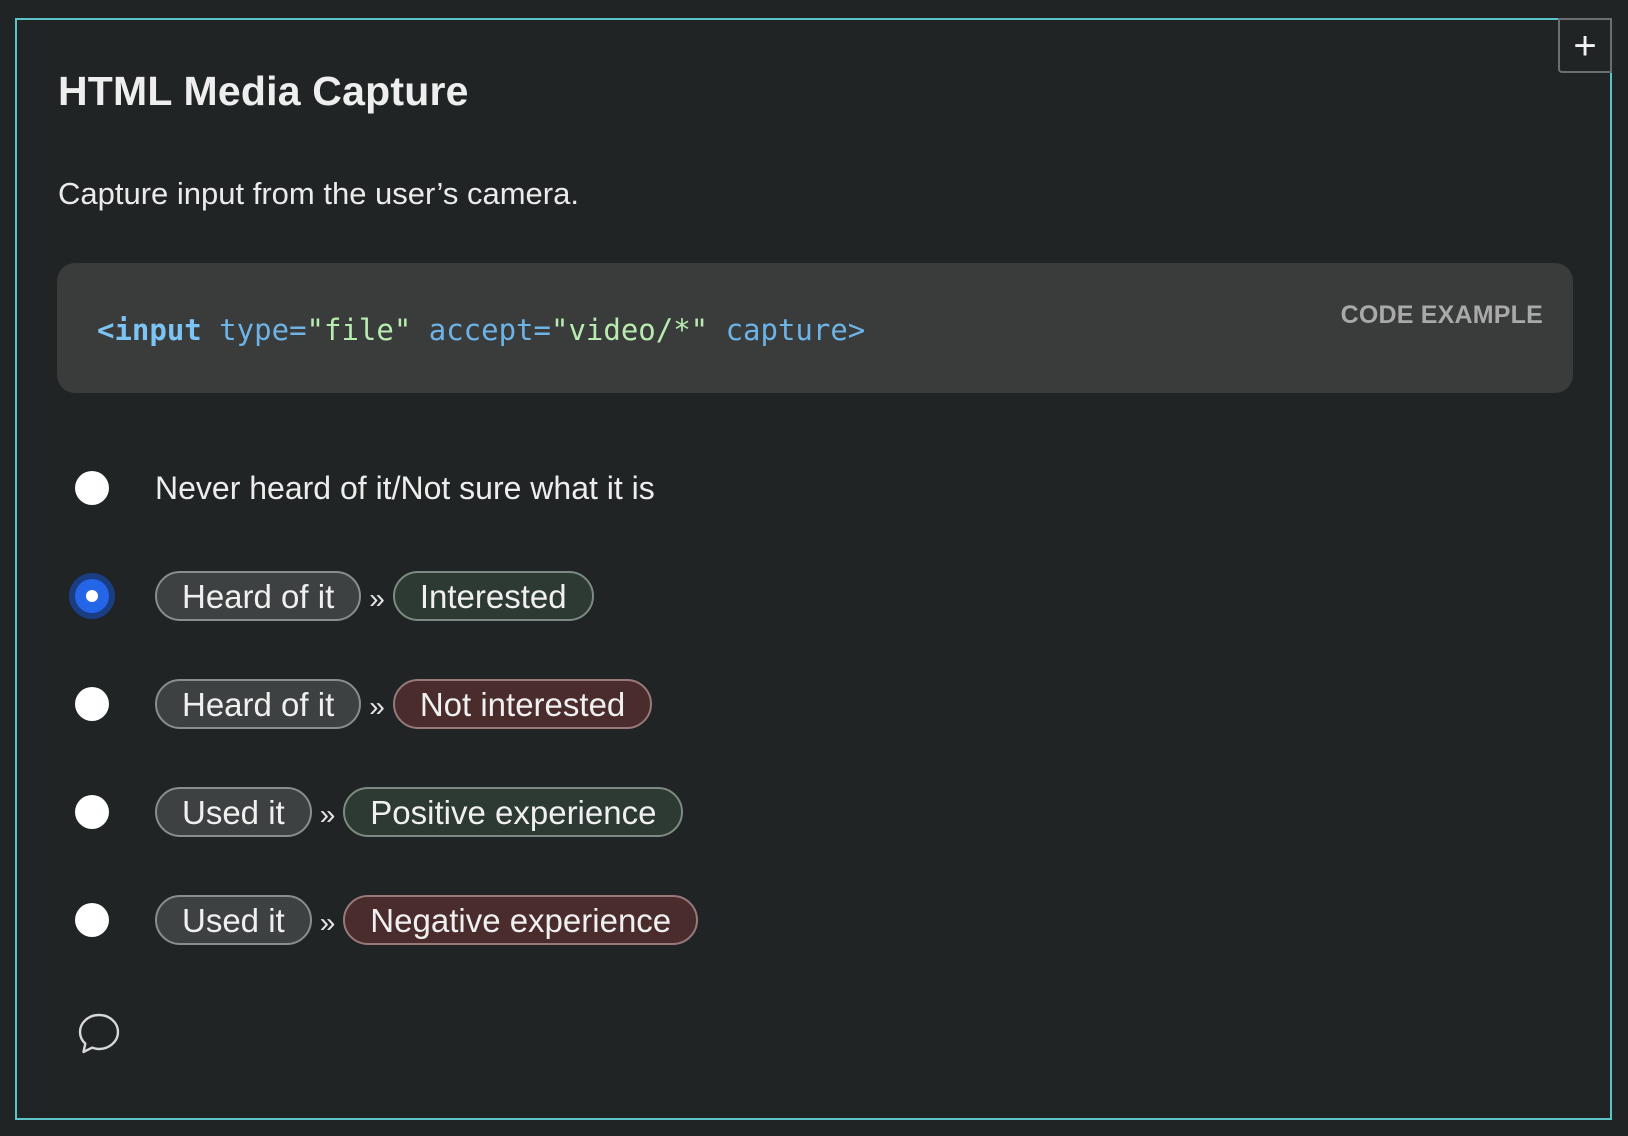 The width and height of the screenshot is (1628, 1136). I want to click on chip-negative-experience: Negative experience, so click(521, 920).